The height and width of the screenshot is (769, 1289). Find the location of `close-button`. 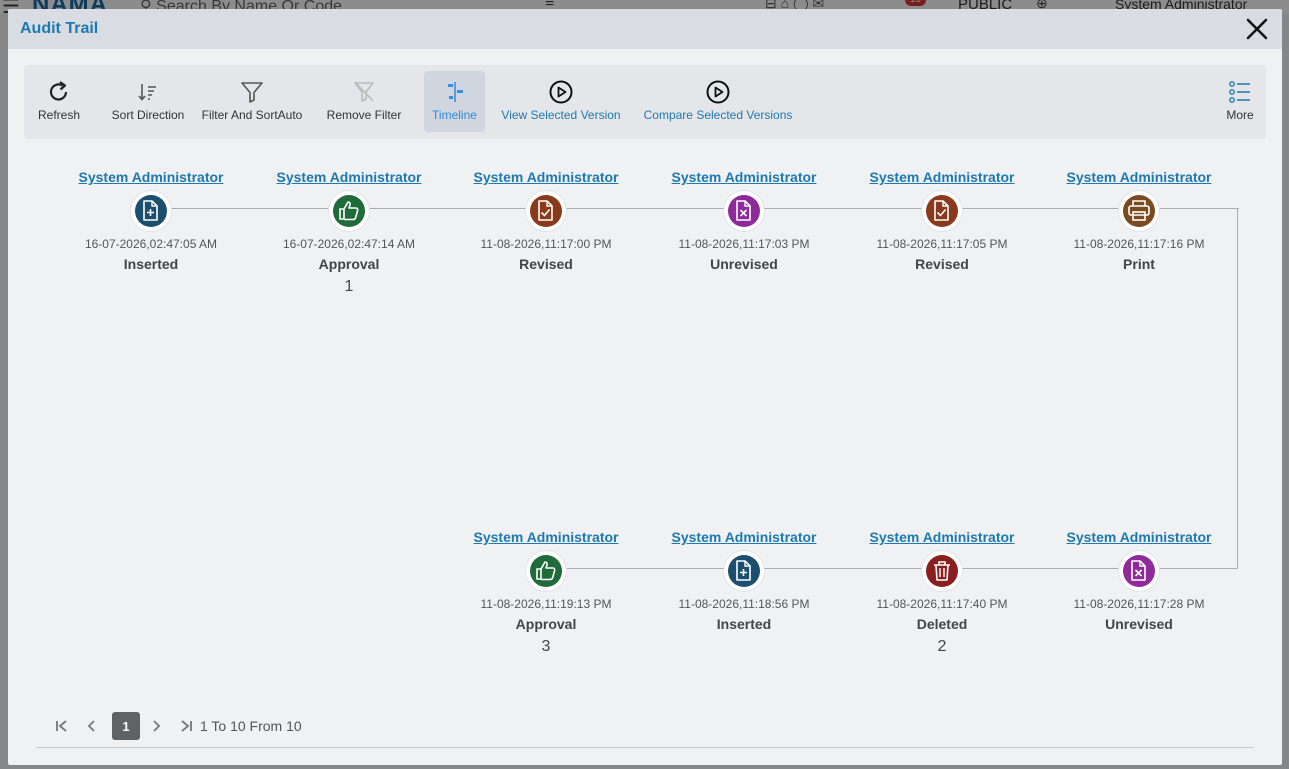

close-button is located at coordinates (1257, 29).